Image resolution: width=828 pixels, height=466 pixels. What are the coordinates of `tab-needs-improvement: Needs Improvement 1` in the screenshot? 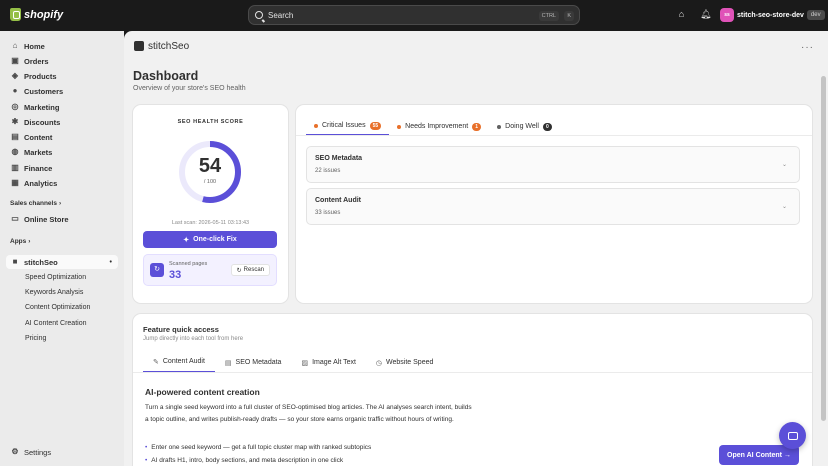 It's located at (439, 126).